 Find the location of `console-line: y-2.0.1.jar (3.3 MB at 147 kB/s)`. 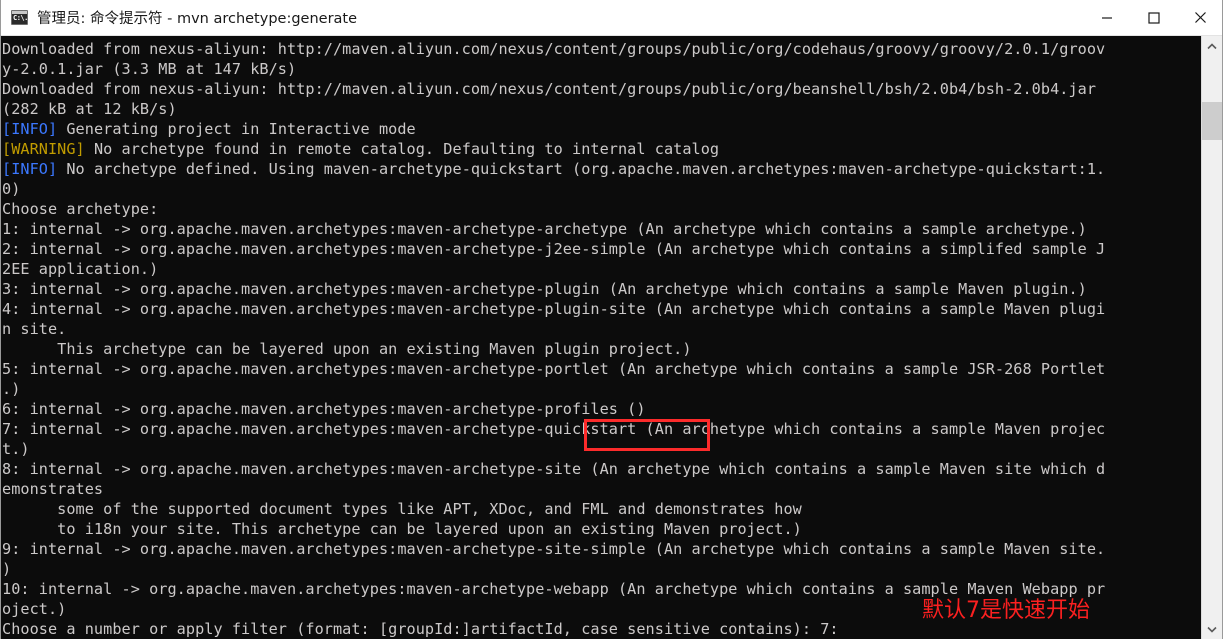

console-line: y-2.0.1.jar (3.3 MB at 147 kB/s) is located at coordinates (602, 69).